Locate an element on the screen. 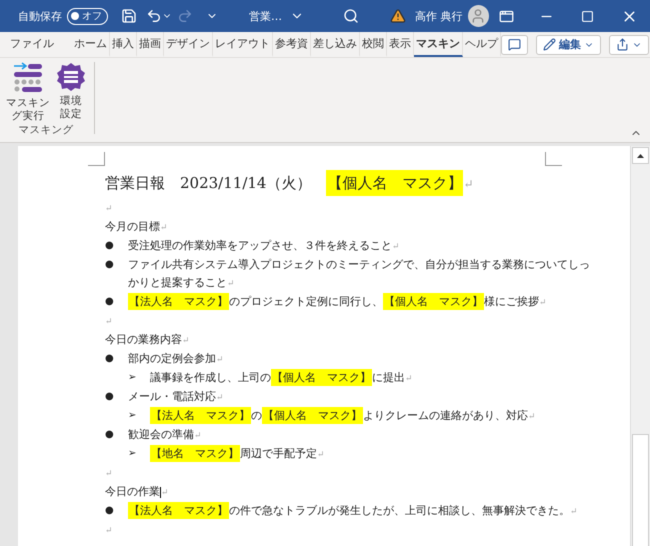 This screenshot has width=650, height=546. ribbon-tab: レイアウト is located at coordinates (243, 44).